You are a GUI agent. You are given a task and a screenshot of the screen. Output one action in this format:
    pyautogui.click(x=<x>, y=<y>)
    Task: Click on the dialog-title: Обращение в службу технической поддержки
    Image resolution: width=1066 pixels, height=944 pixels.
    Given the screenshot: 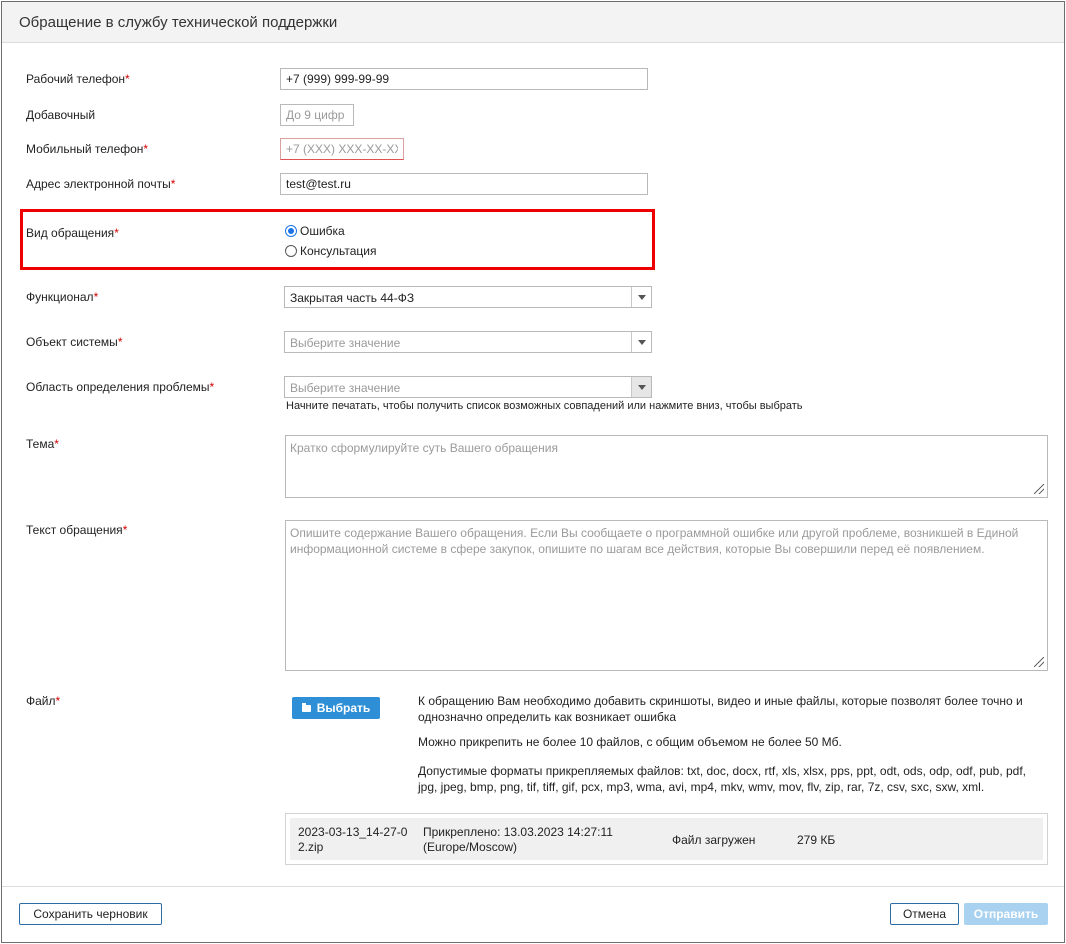 What is the action you would take?
    pyautogui.click(x=178, y=22)
    